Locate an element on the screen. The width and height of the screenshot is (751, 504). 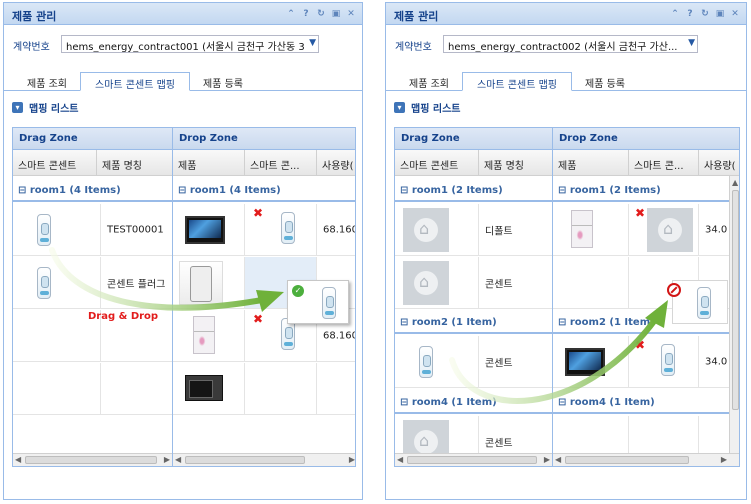
drag-row: TEST00001 is located at coordinates (92, 230).